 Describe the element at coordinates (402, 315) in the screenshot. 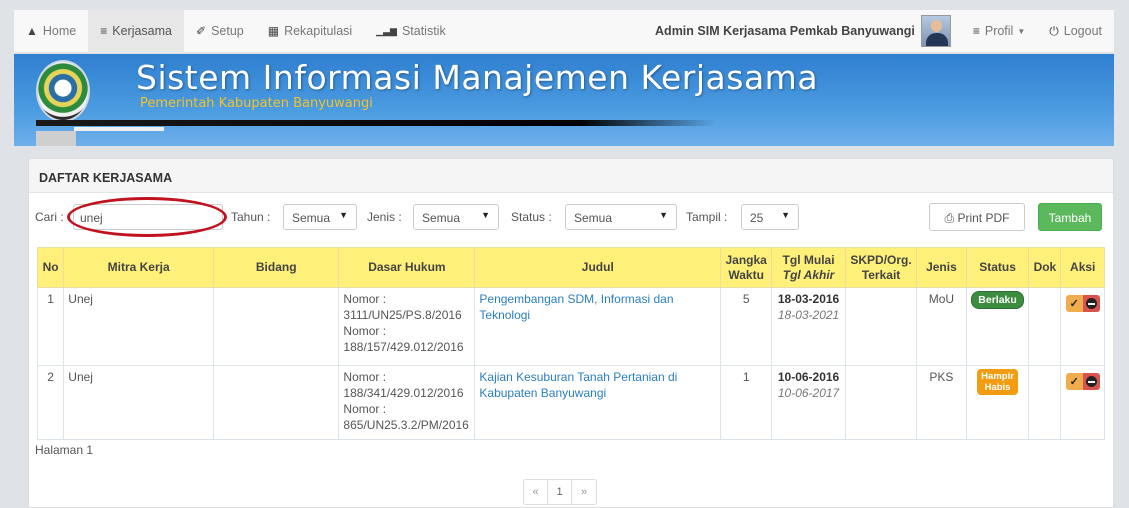

I see `dasar-line: 3111/UN25/PS.8/2016` at that location.